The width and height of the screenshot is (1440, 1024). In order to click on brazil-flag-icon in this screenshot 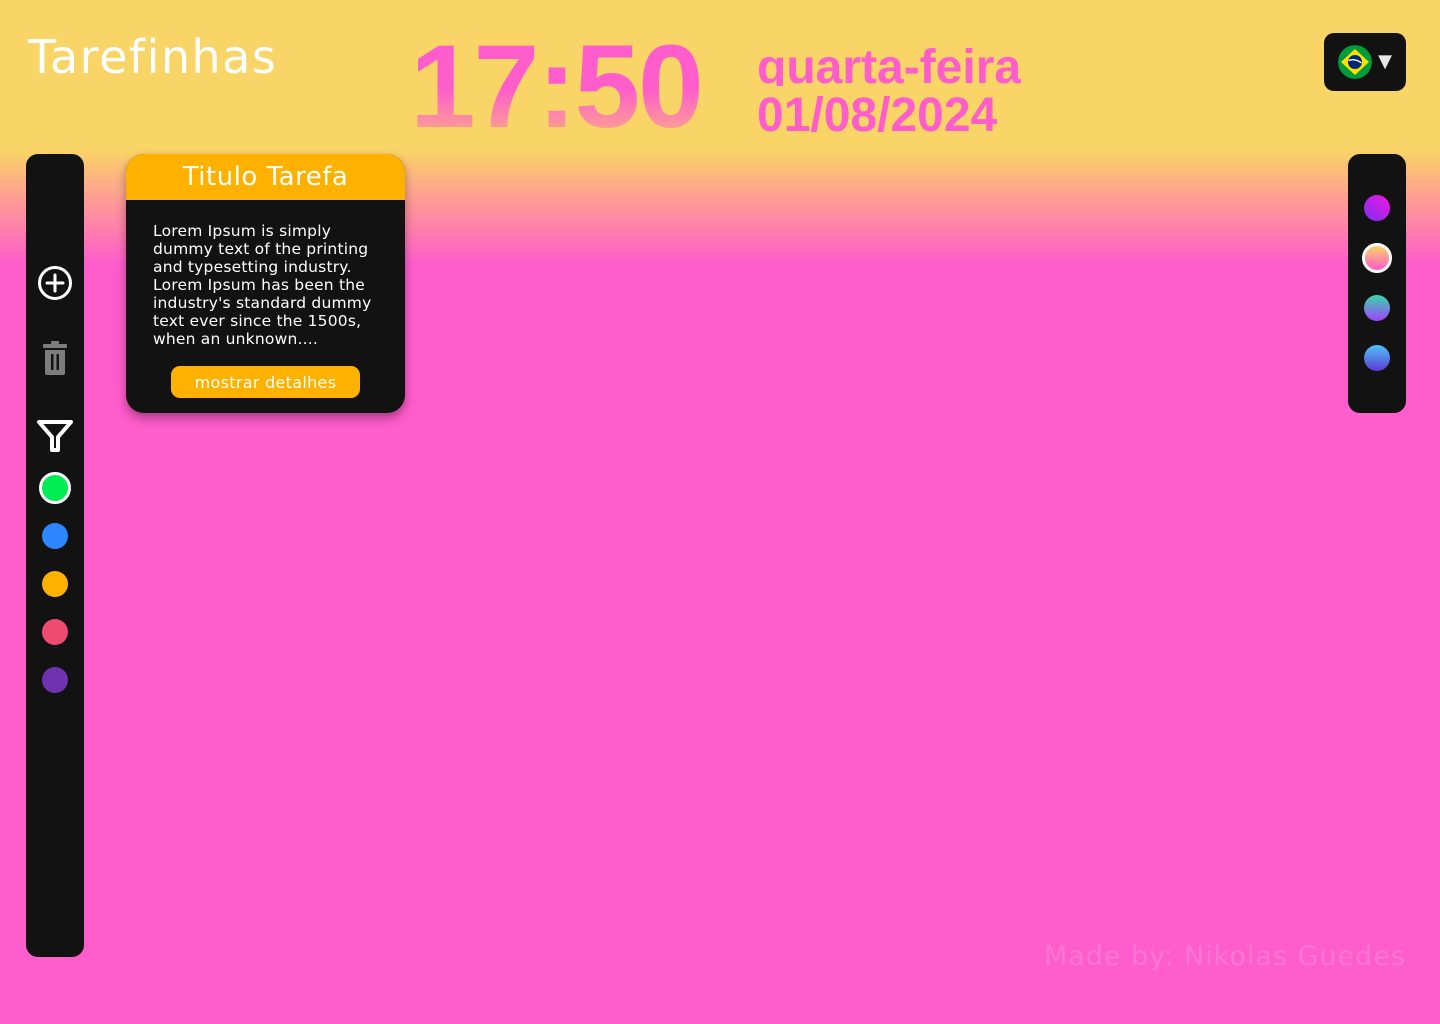, I will do `click(1355, 62)`.